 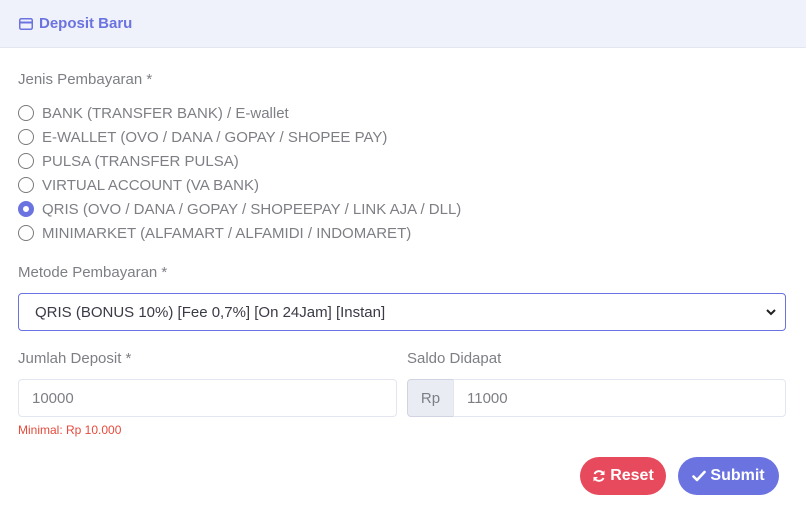 I want to click on deposit-amount-label: Jumlah Deposit *, so click(x=75, y=358).